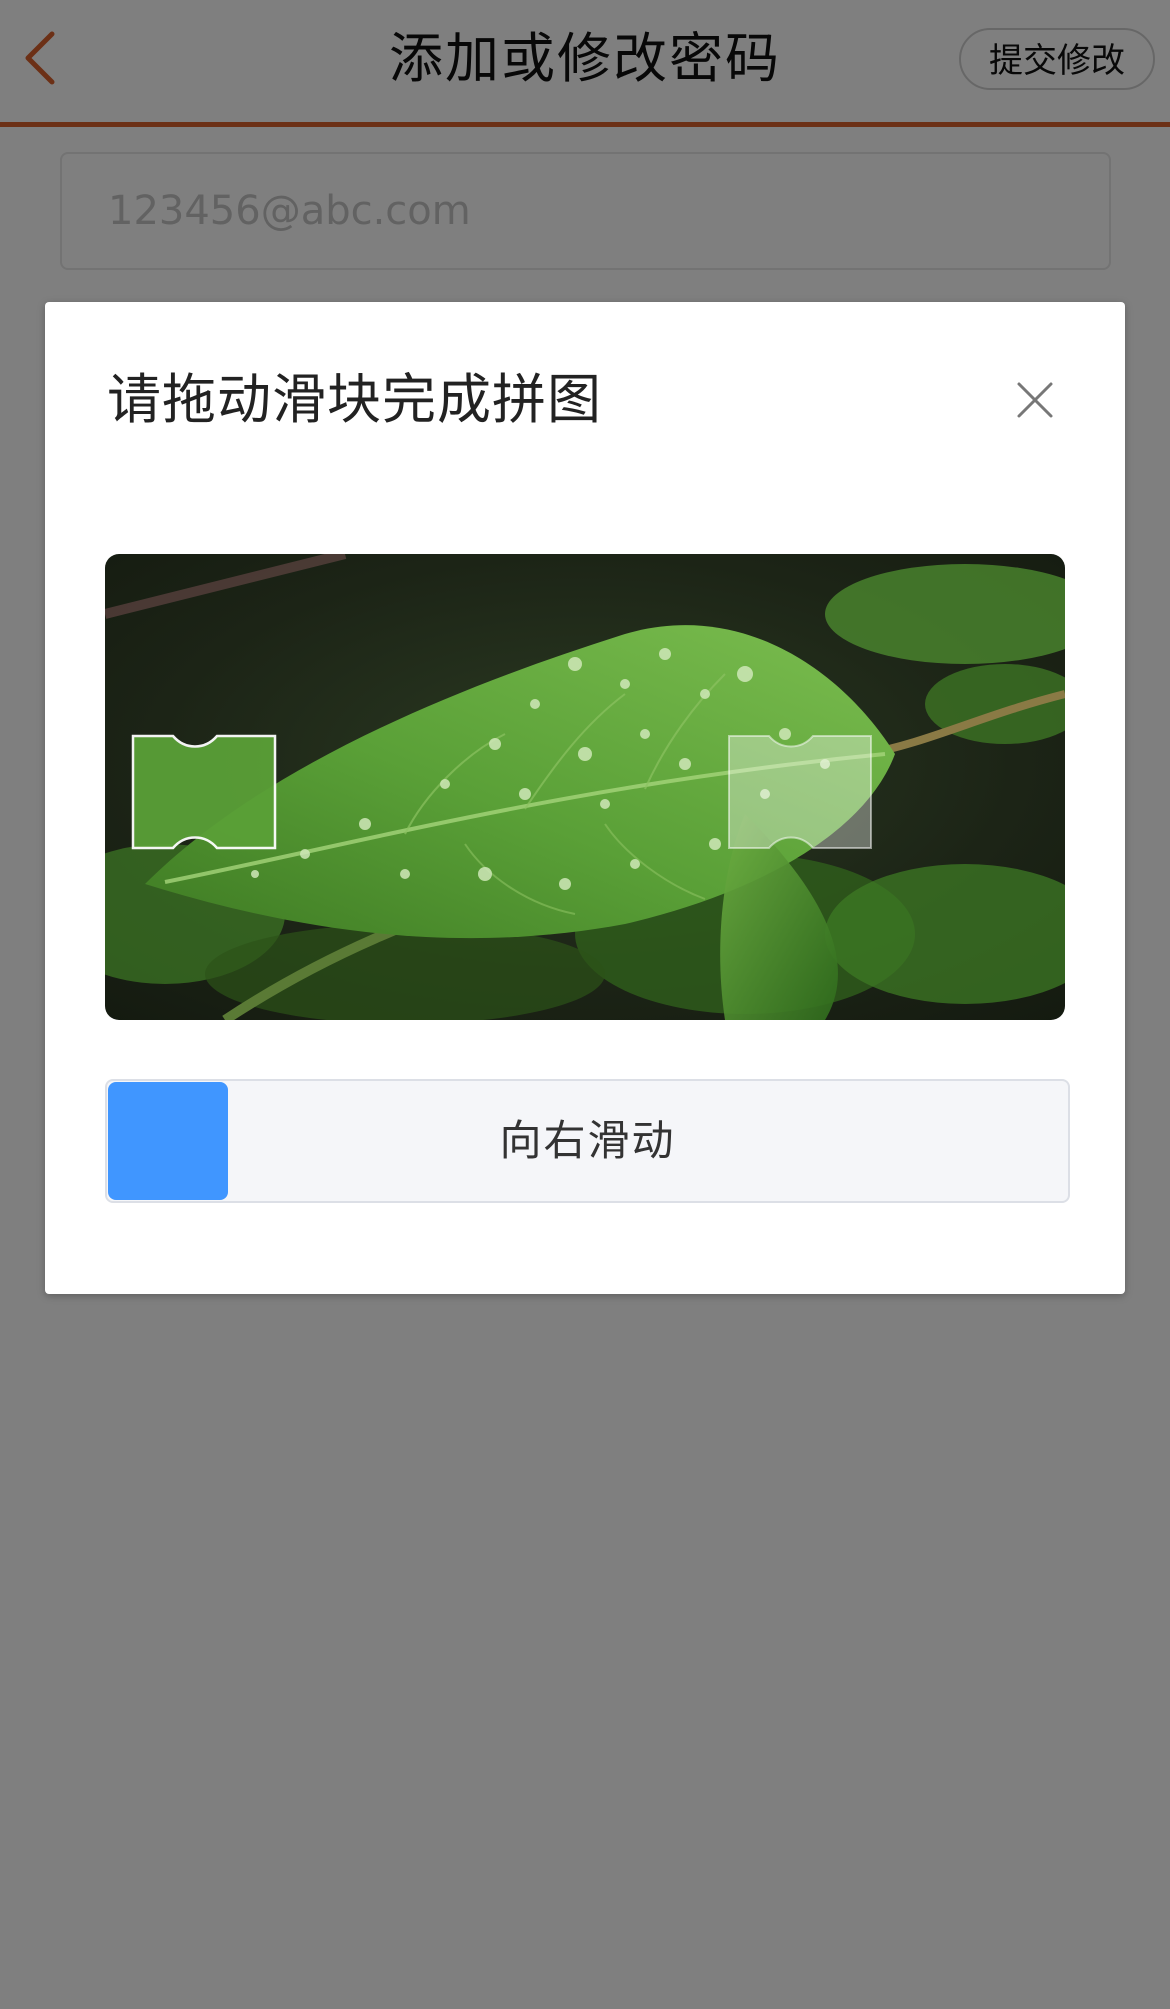 The width and height of the screenshot is (1170, 2009). Describe the element at coordinates (168, 1141) in the screenshot. I see `slider-handle` at that location.